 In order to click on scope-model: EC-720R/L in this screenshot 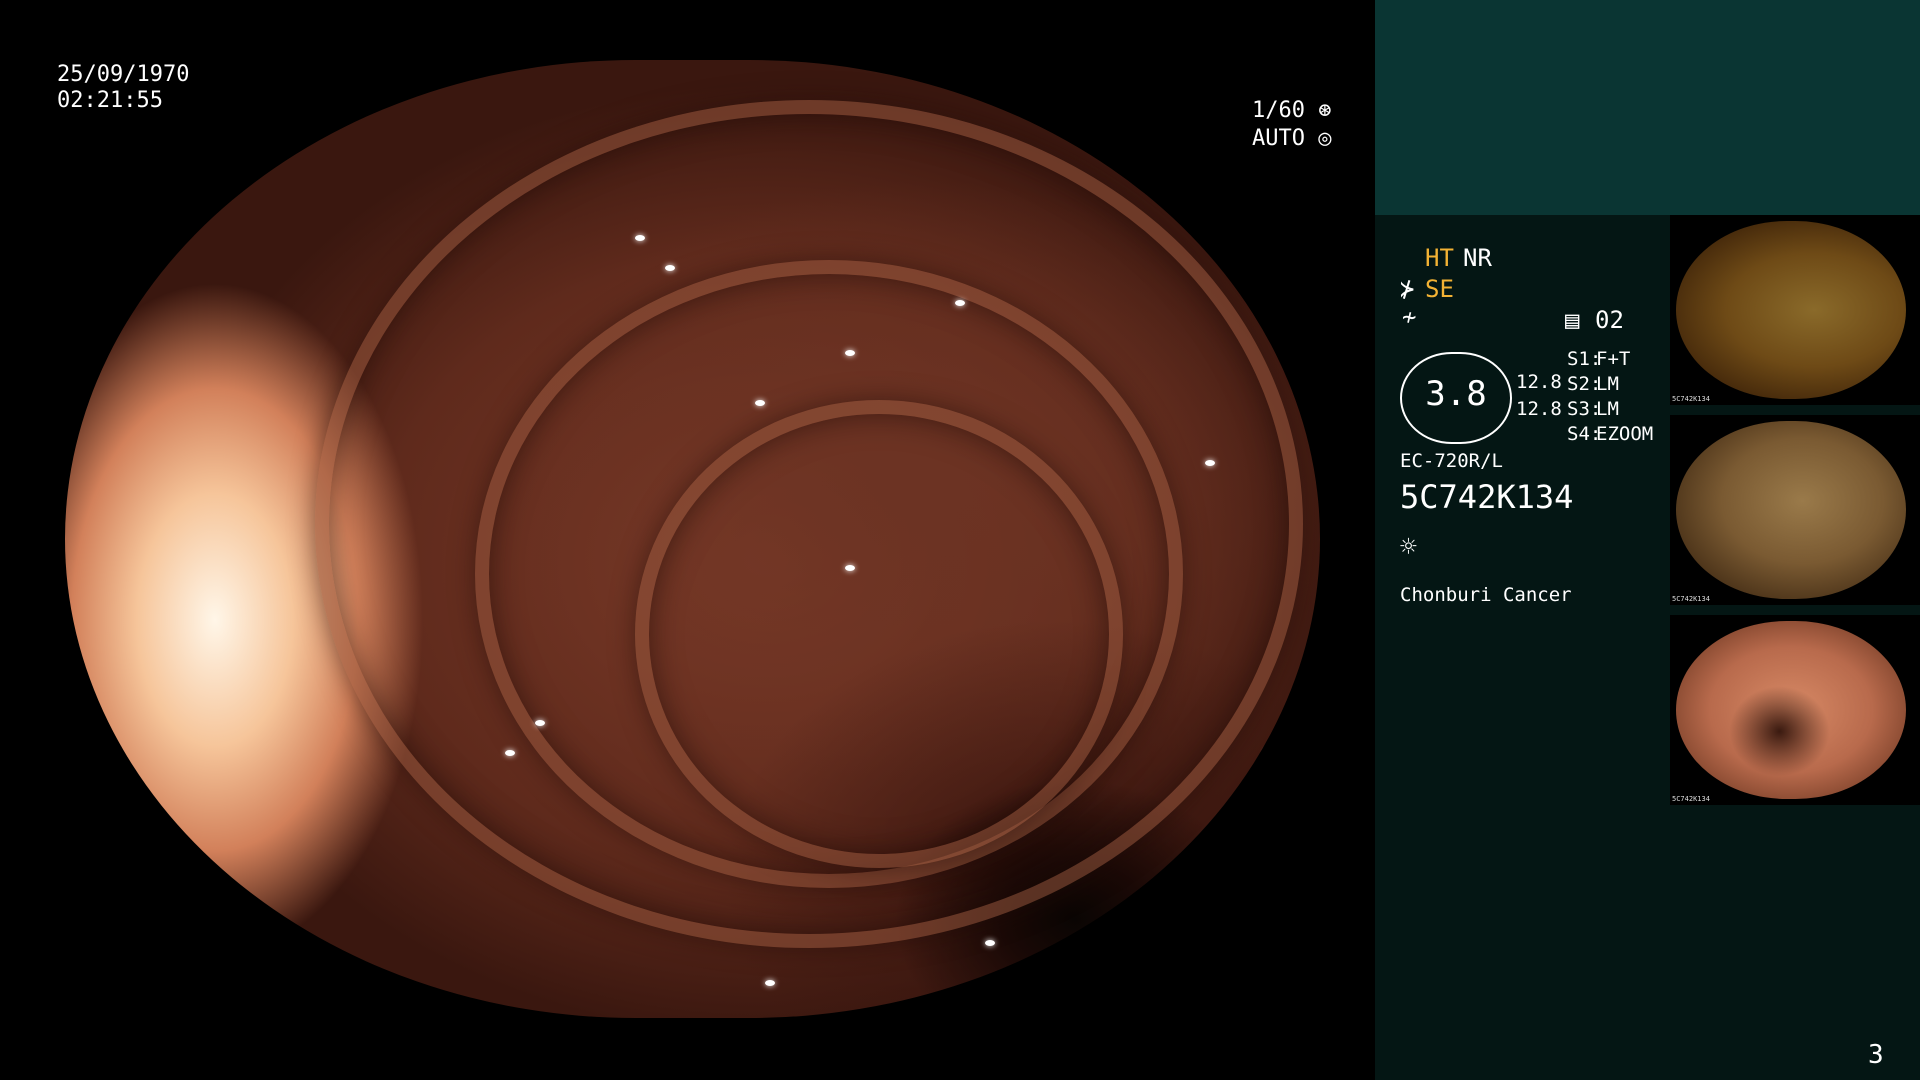, I will do `click(1451, 461)`.